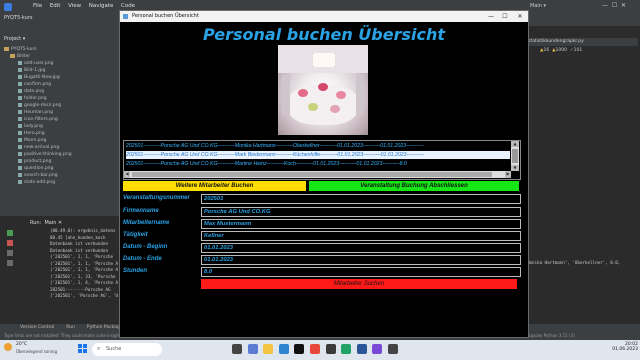  Describe the element at coordinates (359, 284) in the screenshot. I see `search-employee-button: Mitarbeiter Suchen` at that location.